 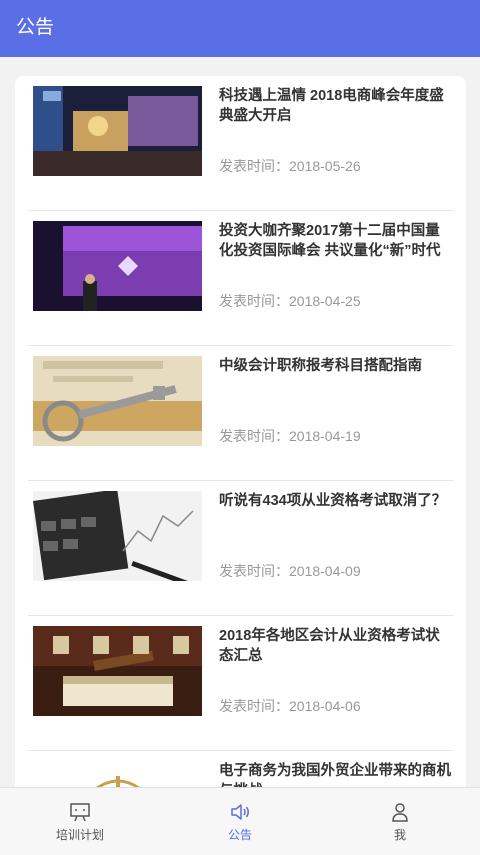 I want to click on announcement-date: 发表时间：2018-04-25, so click(x=290, y=301).